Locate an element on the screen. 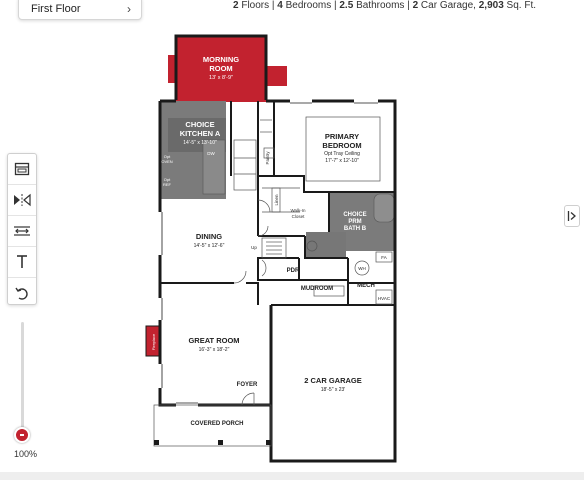  undo-icon is located at coordinates (21, 293).